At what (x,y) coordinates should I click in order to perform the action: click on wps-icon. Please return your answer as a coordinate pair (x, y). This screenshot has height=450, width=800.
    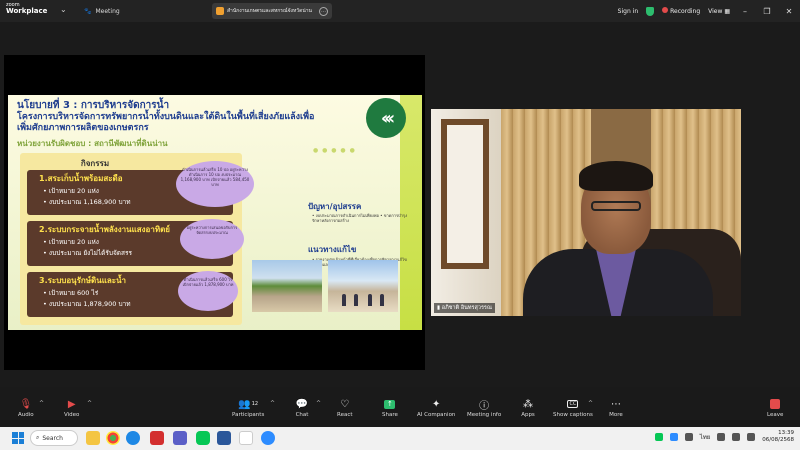
    Looking at the image, I should click on (157, 438).